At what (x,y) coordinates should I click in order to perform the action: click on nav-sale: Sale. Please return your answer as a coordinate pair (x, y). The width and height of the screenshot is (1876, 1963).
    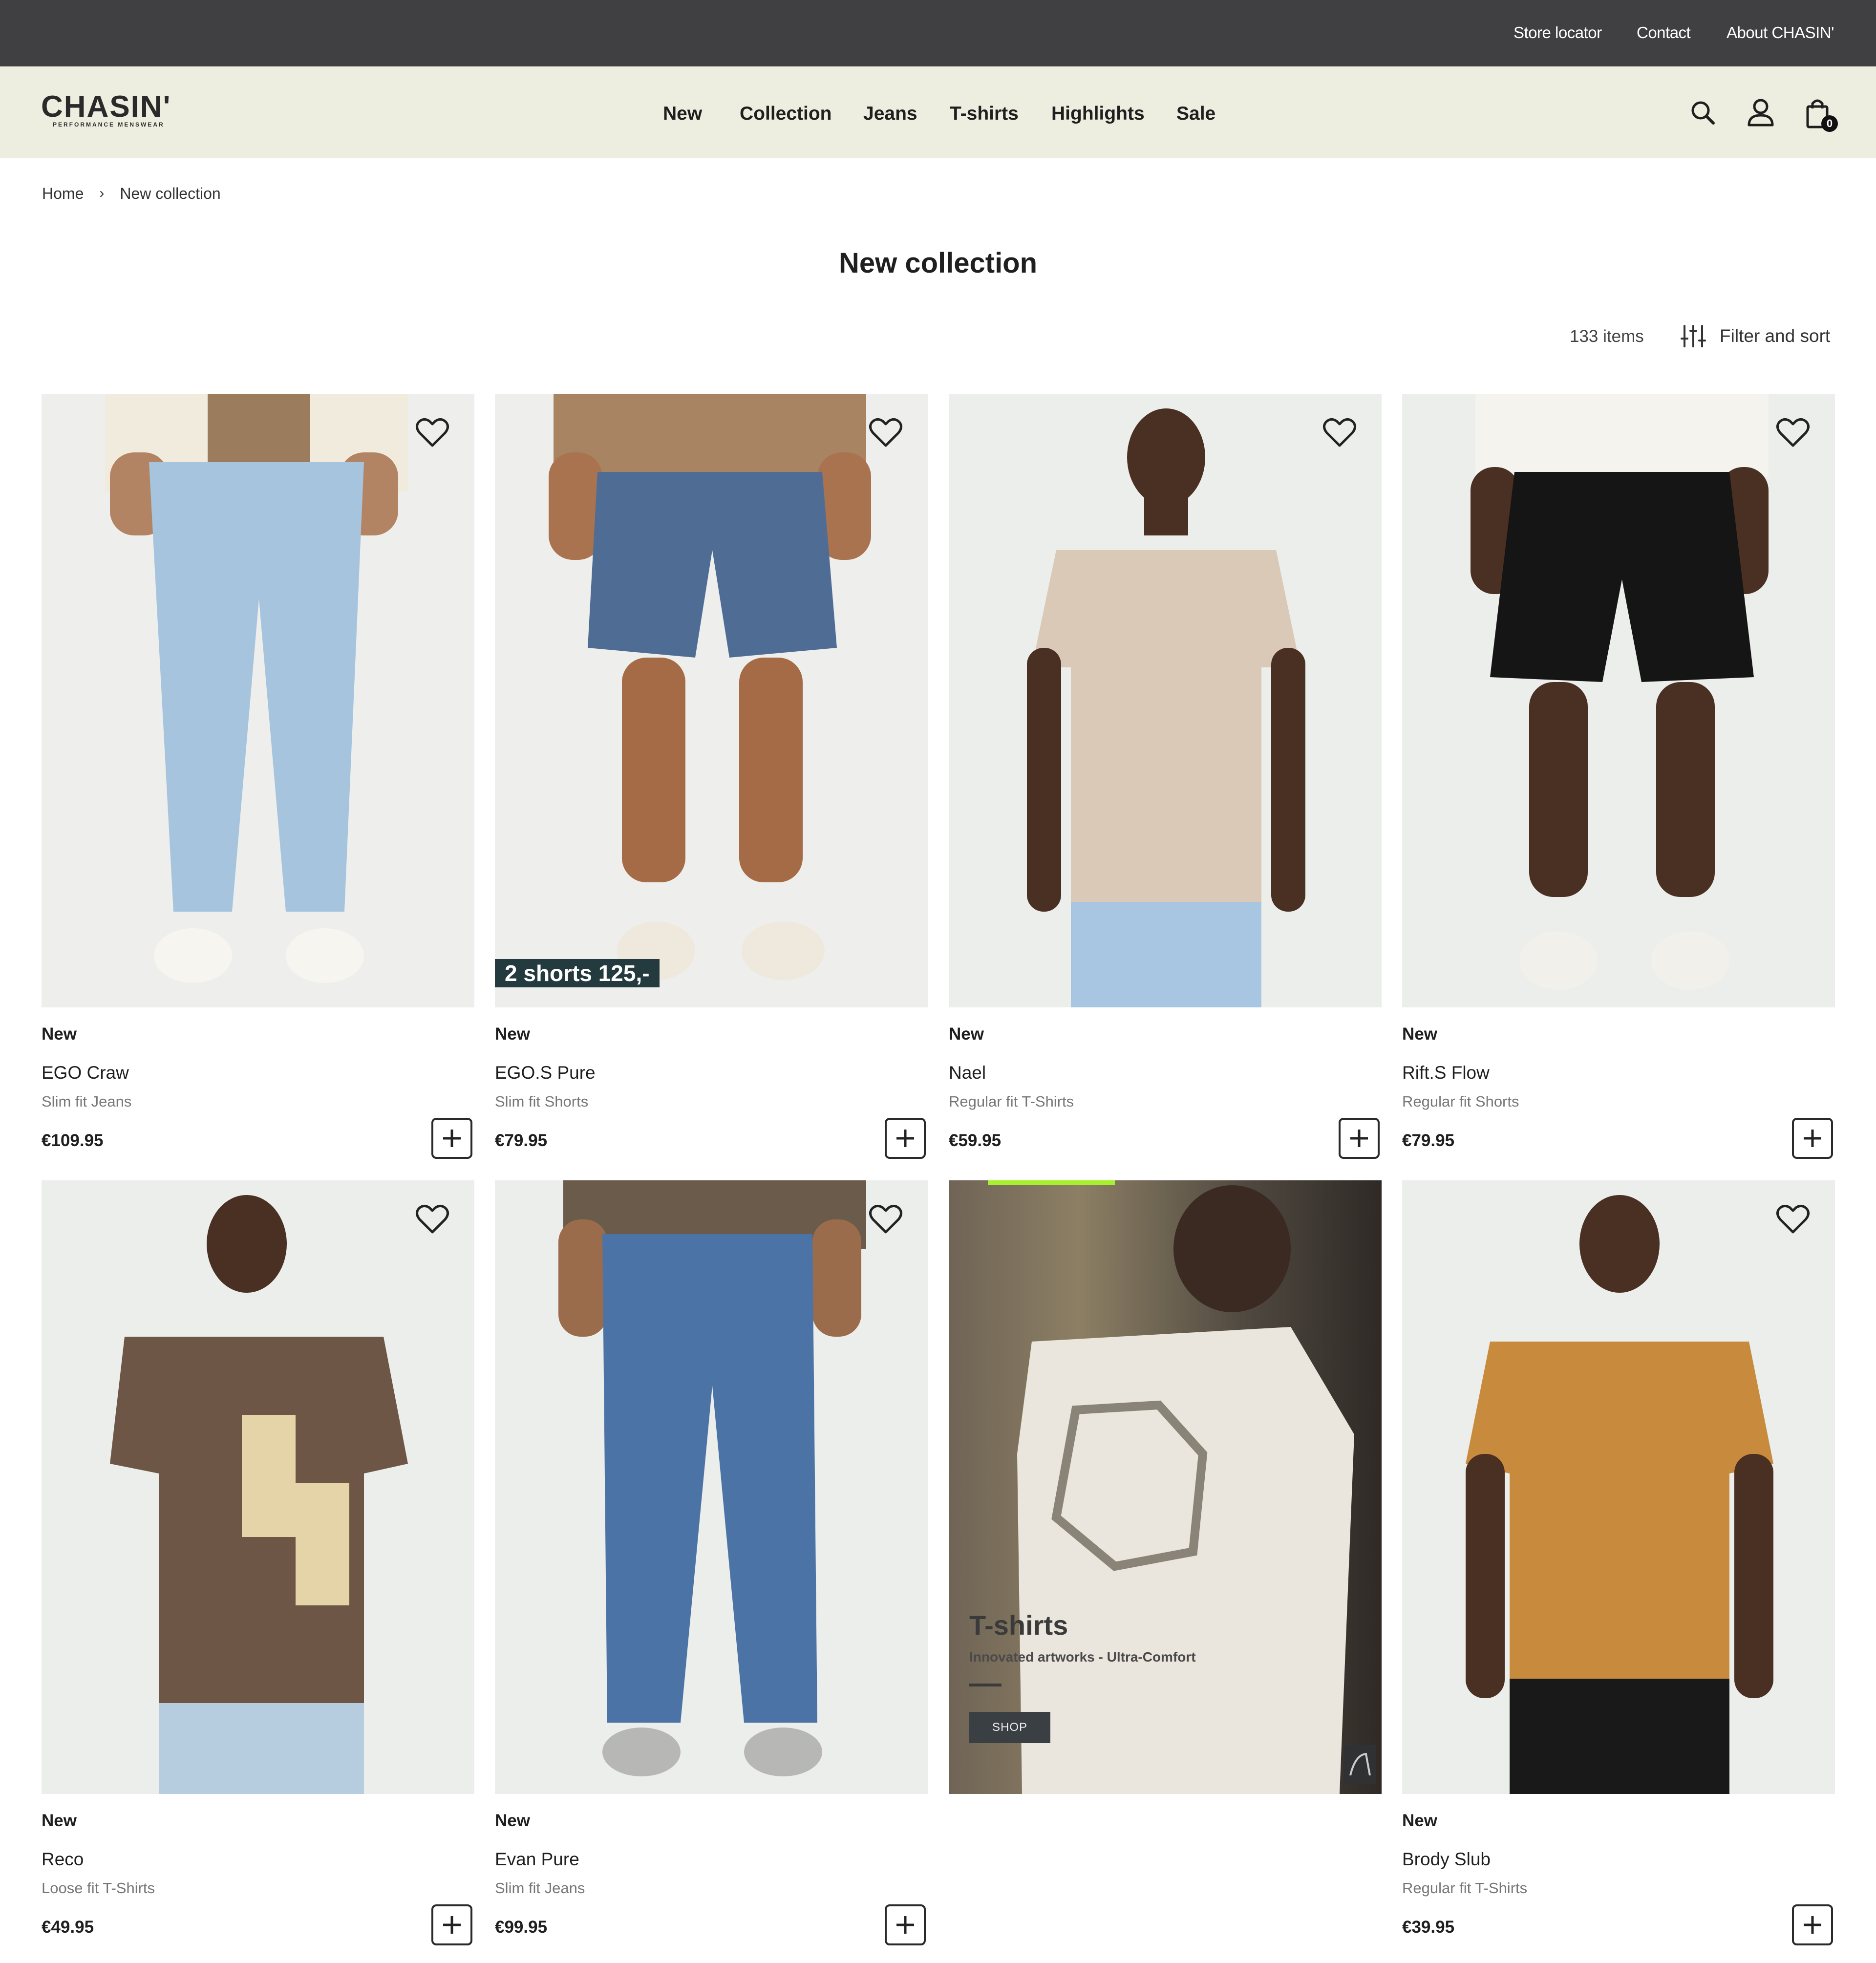
    Looking at the image, I should click on (1195, 114).